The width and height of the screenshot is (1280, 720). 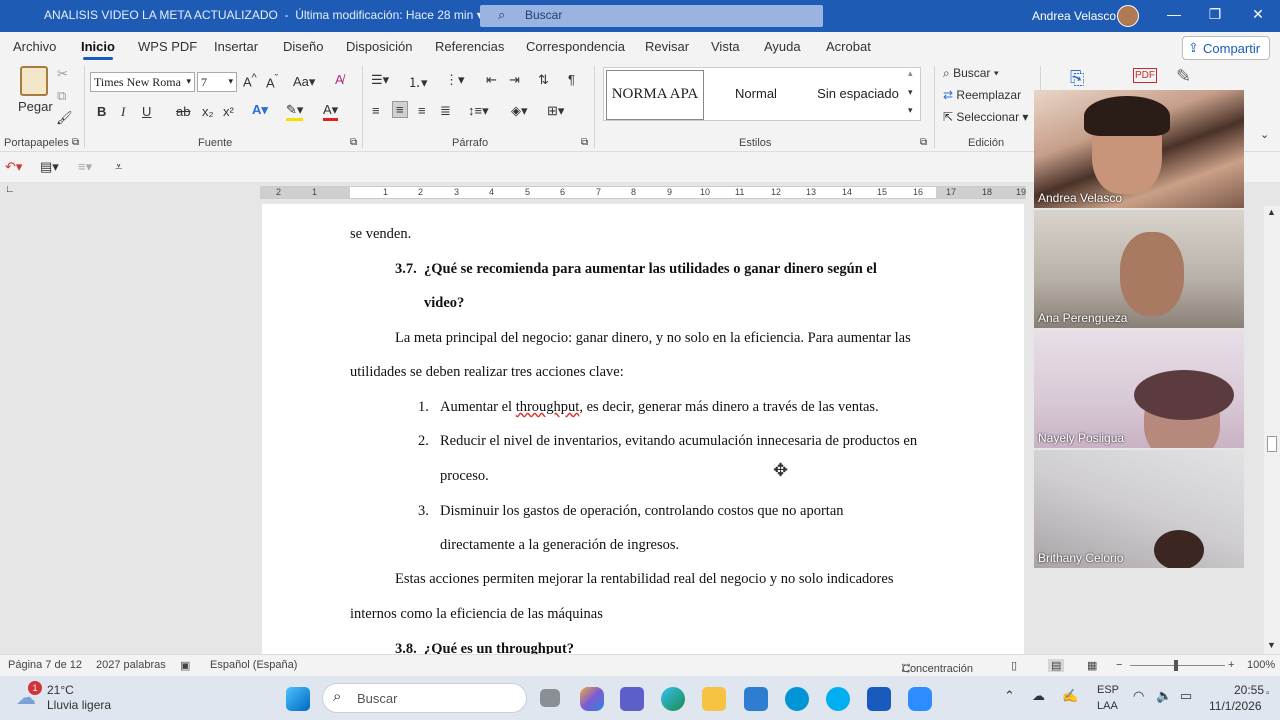 What do you see at coordinates (376, 110) in the screenshot?
I see `align-left-icon: ≡` at bounding box center [376, 110].